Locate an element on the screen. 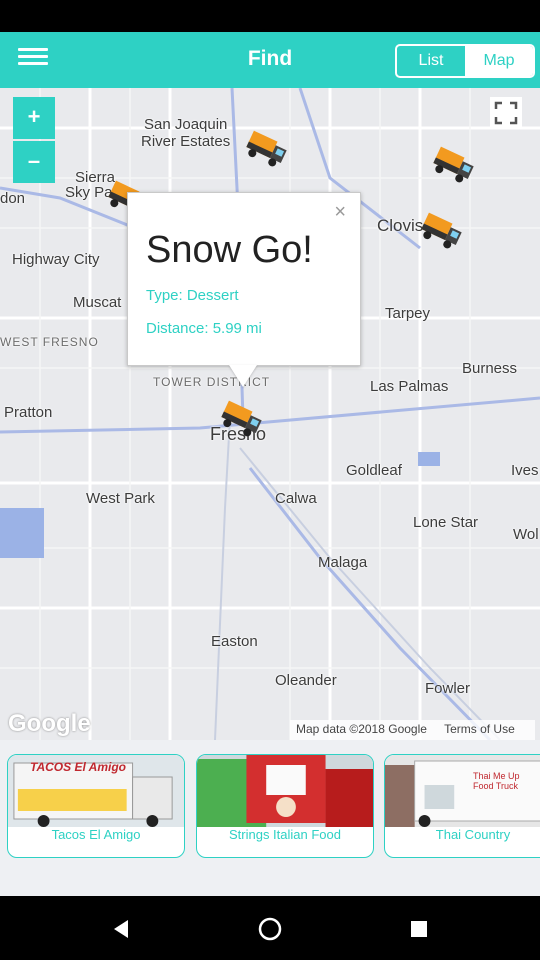 The image size is (540, 960). truck-card: Strings Italian Food is located at coordinates (285, 806).